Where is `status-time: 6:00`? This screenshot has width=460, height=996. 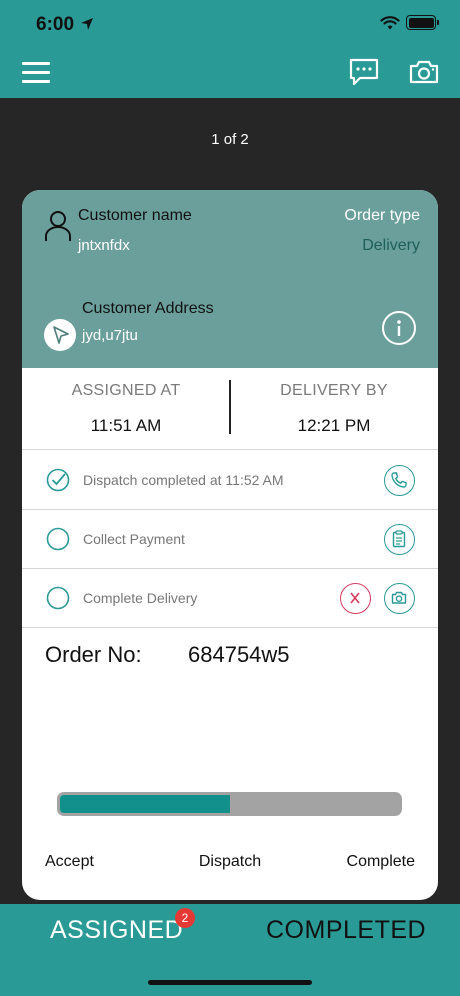 status-time: 6:00 is located at coordinates (55, 24).